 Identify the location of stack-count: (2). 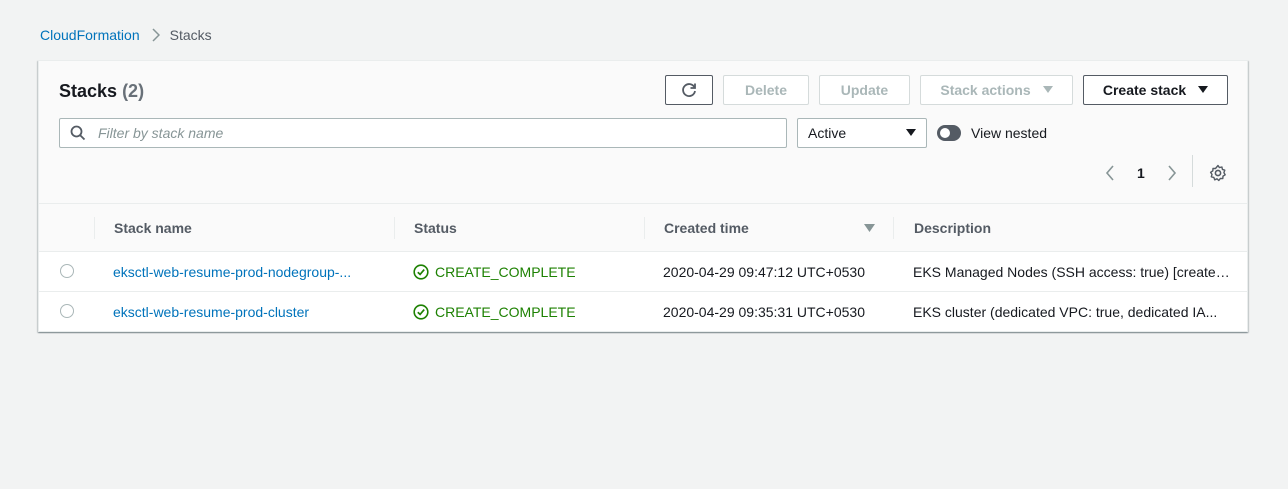
(133, 91).